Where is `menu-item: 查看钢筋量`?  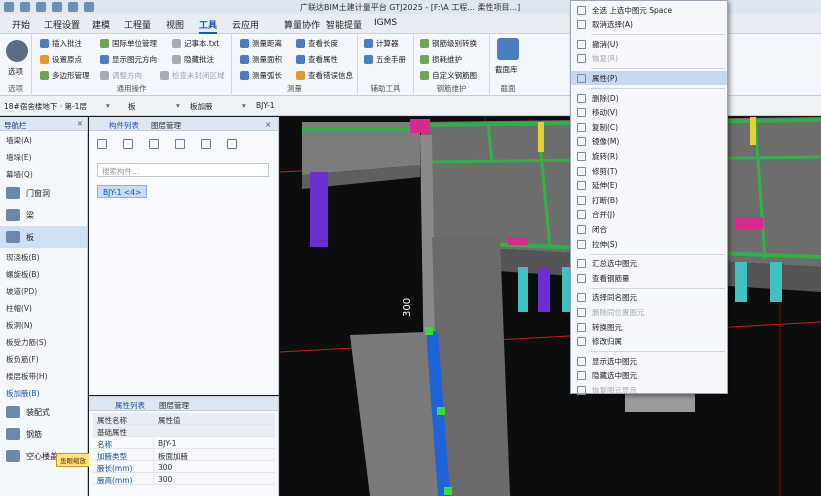
menu-item: 查看钢筋量 is located at coordinates (649, 278).